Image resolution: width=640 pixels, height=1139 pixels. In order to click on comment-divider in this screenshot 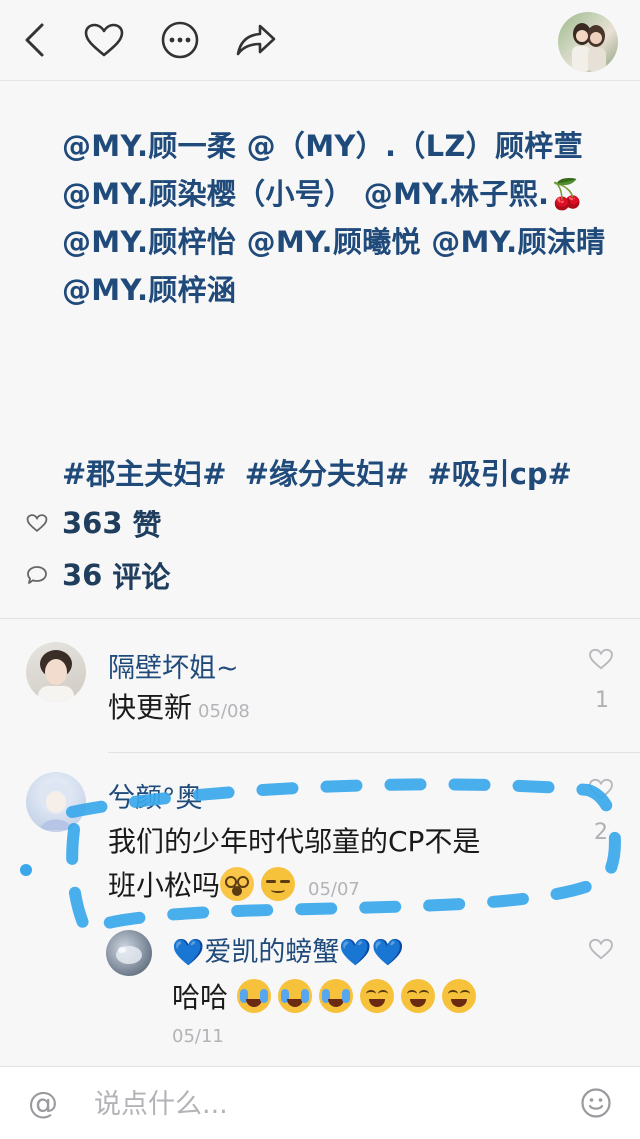, I will do `click(374, 752)`.